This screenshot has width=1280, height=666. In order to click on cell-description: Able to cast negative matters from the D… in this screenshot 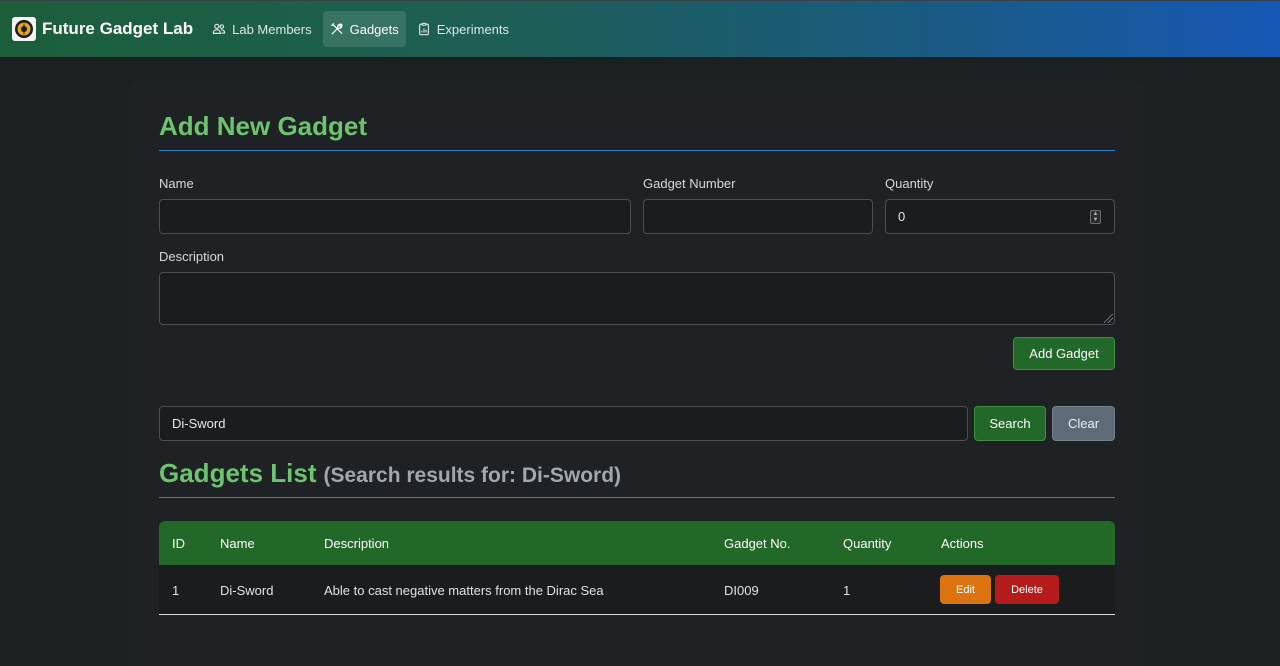, I will do `click(464, 590)`.